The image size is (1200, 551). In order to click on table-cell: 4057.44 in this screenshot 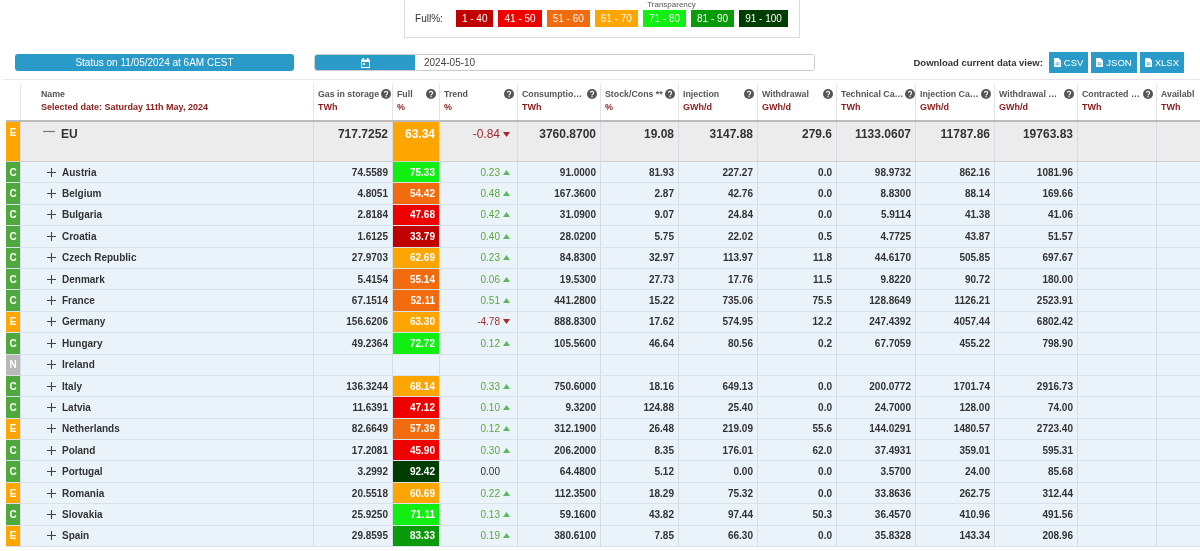, I will do `click(971, 322)`.